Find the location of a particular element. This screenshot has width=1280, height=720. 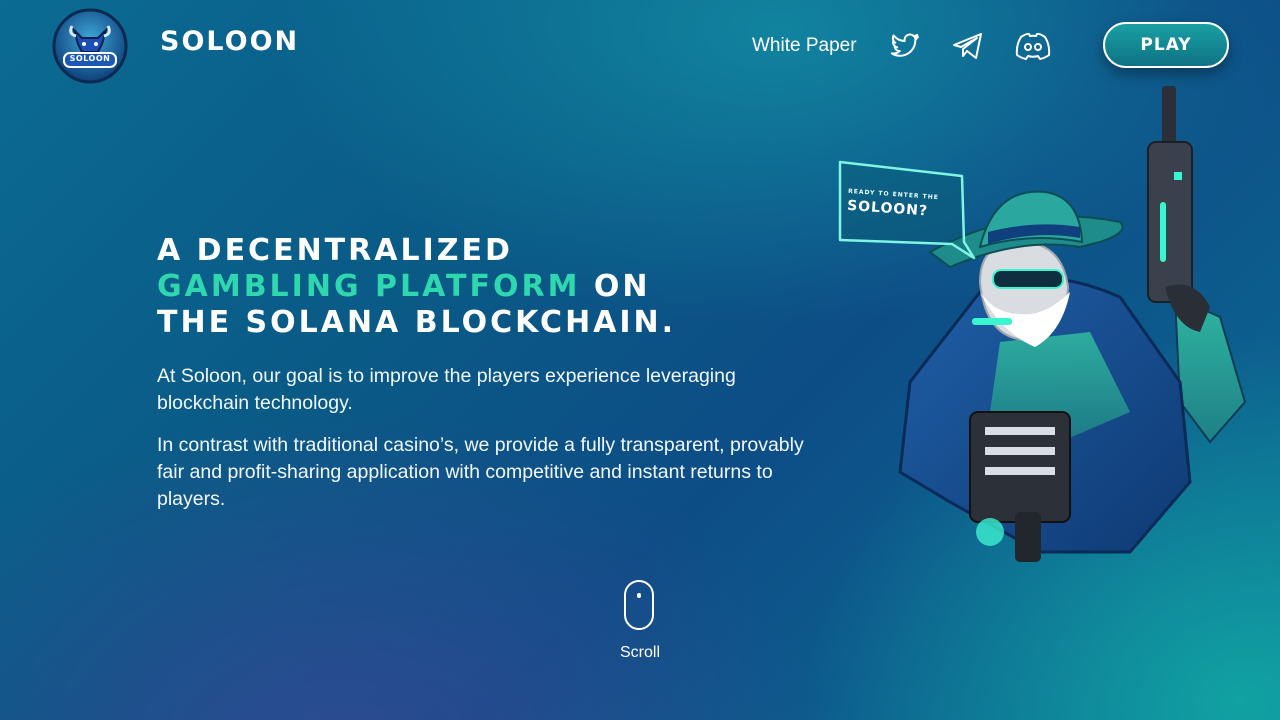

discord-icon is located at coordinates (1033, 46).